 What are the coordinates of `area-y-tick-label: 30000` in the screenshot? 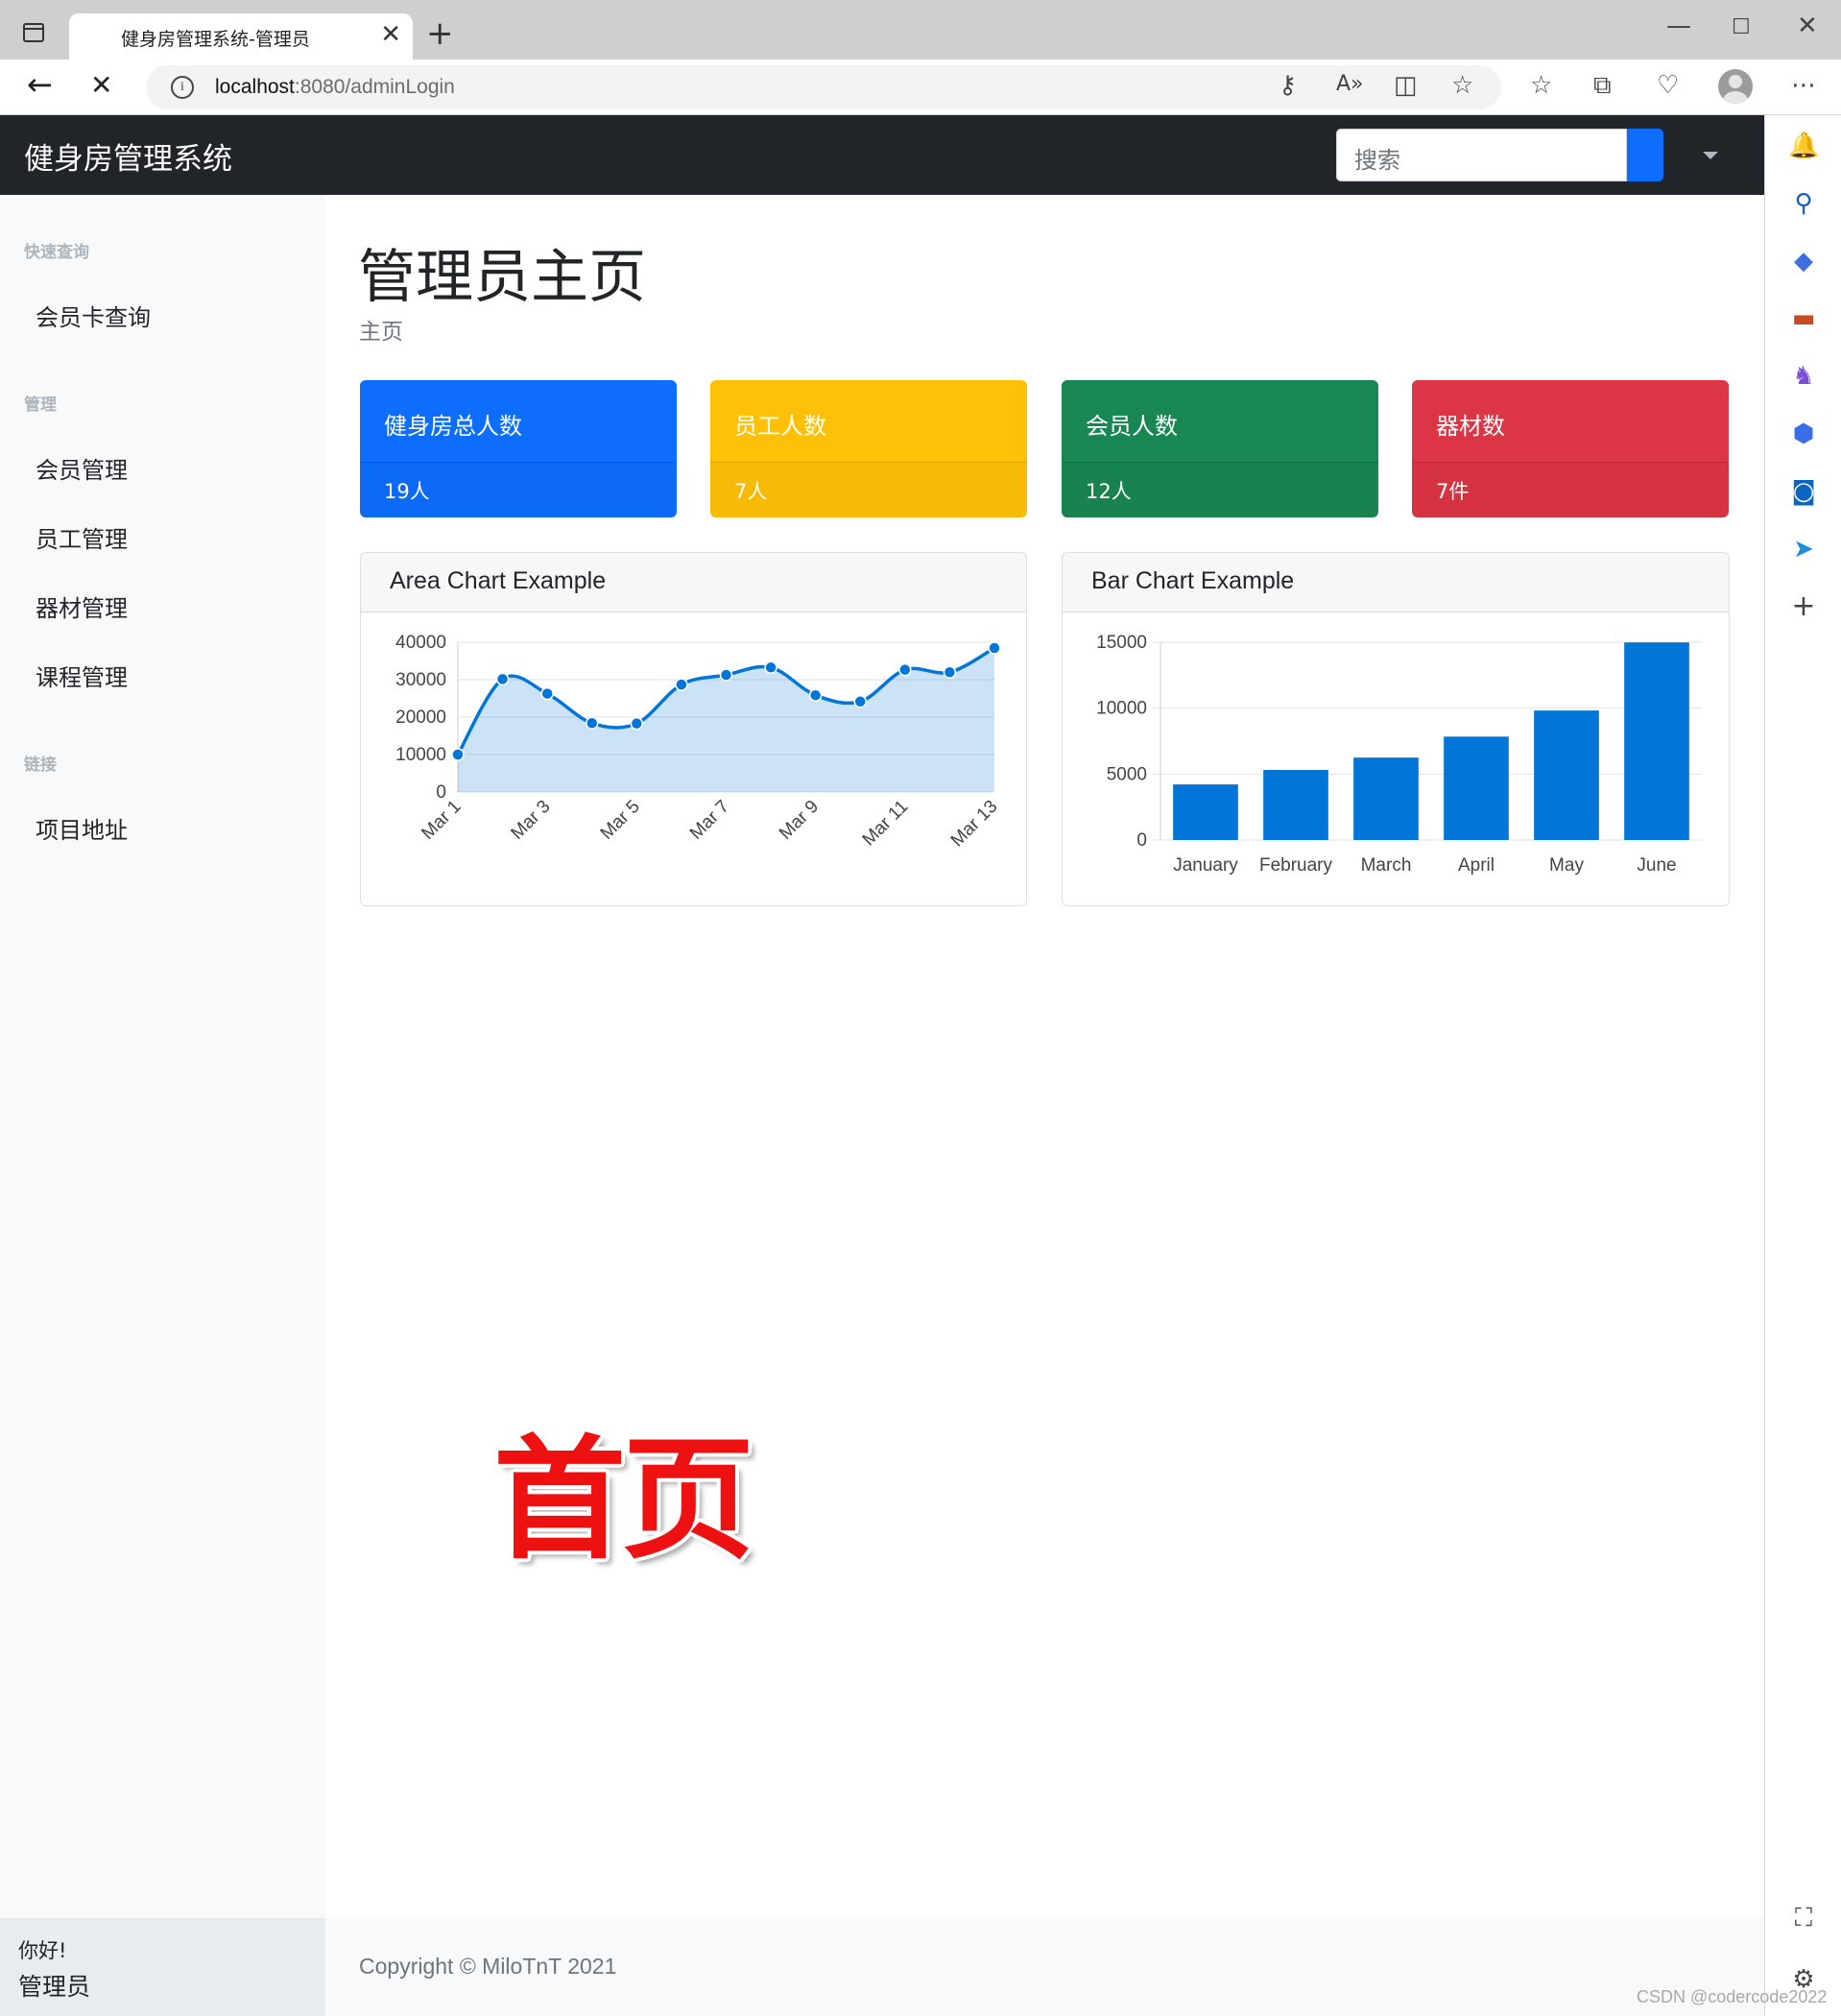 It's located at (420, 680).